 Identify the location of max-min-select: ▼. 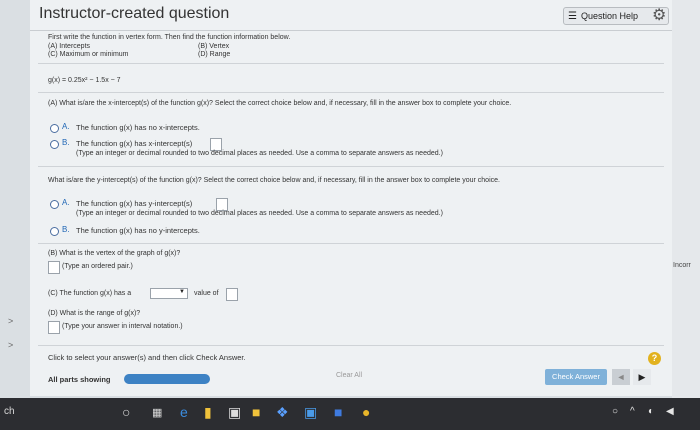
(169, 293).